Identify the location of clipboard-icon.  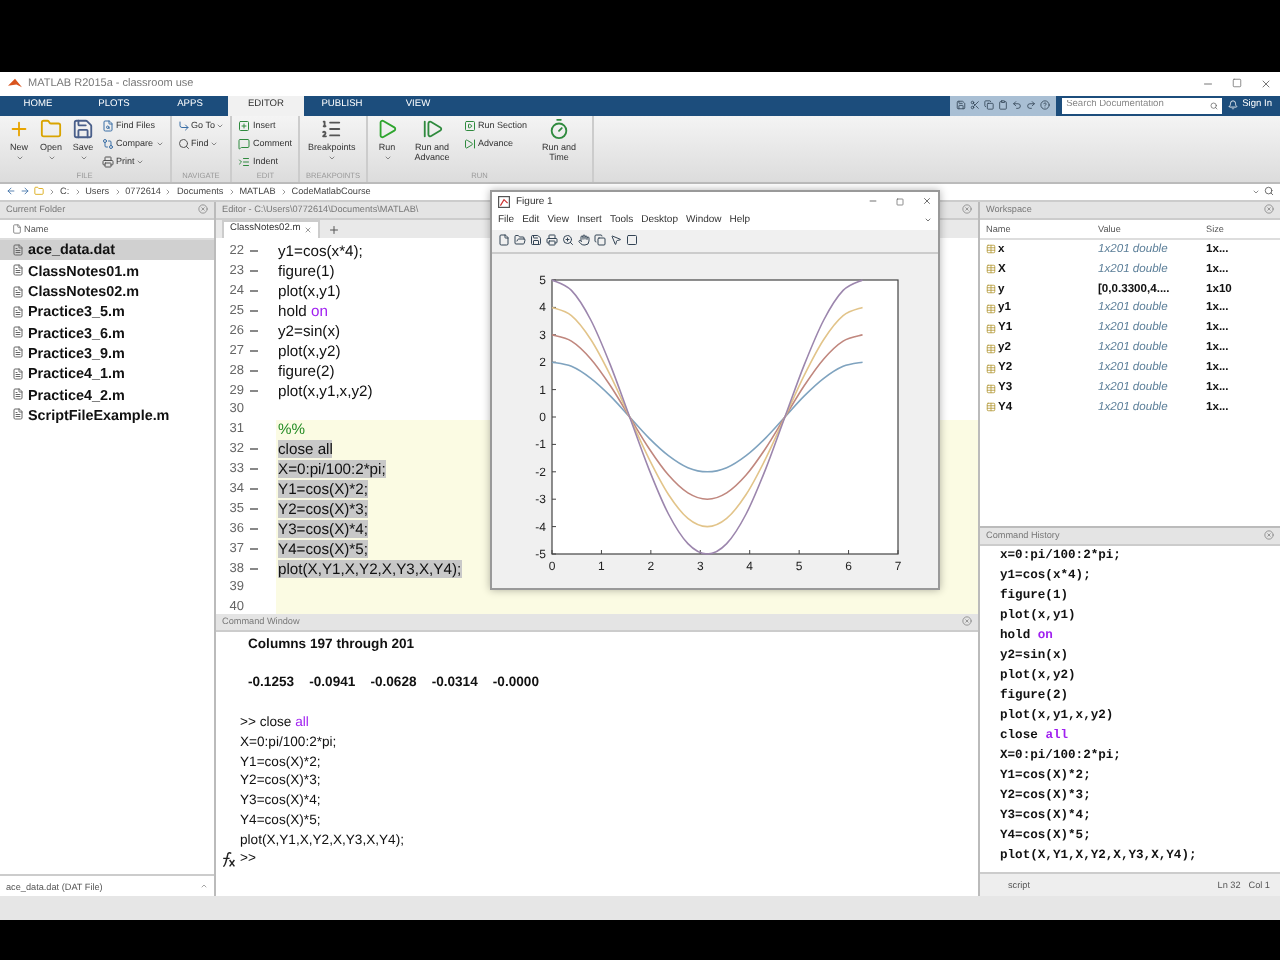
(1003, 105).